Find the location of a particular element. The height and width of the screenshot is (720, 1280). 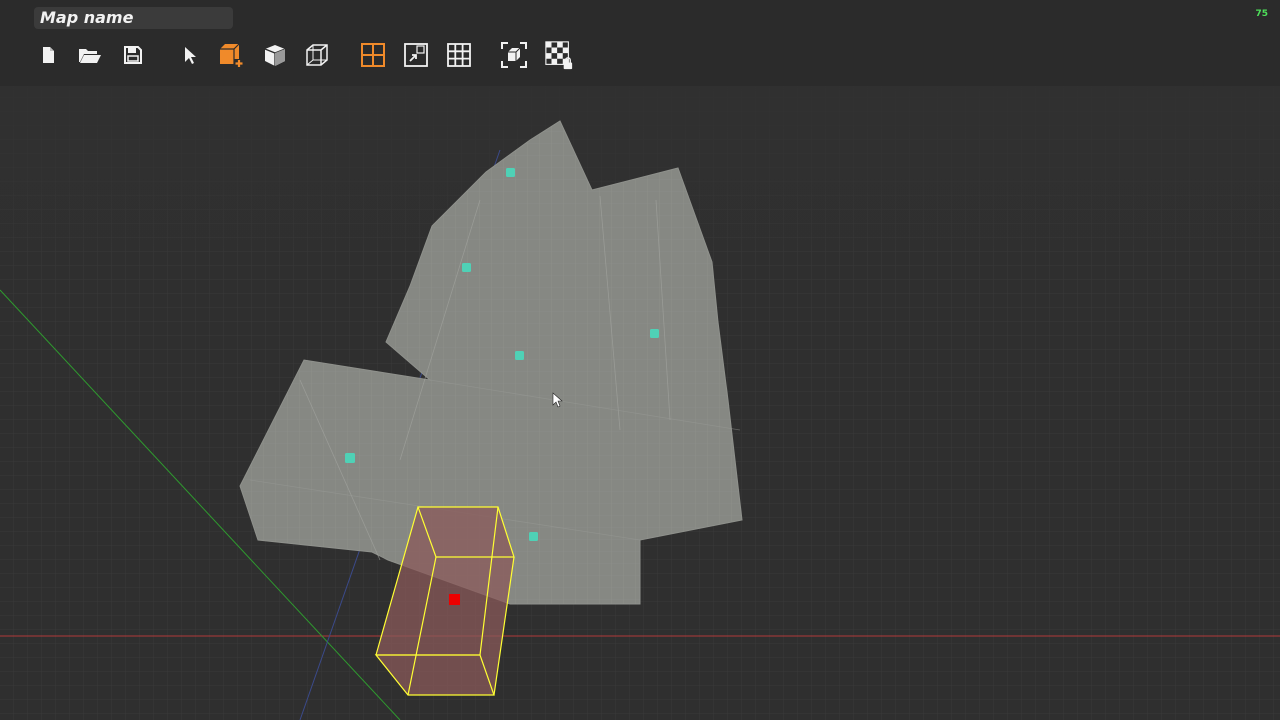

wireframe-view-icon is located at coordinates (317, 55).